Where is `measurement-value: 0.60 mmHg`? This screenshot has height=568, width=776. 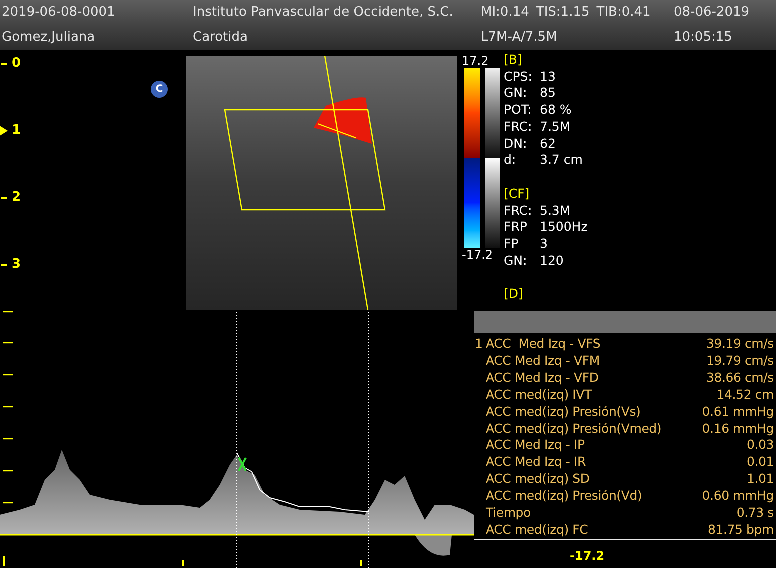 measurement-value: 0.60 mmHg is located at coordinates (738, 497).